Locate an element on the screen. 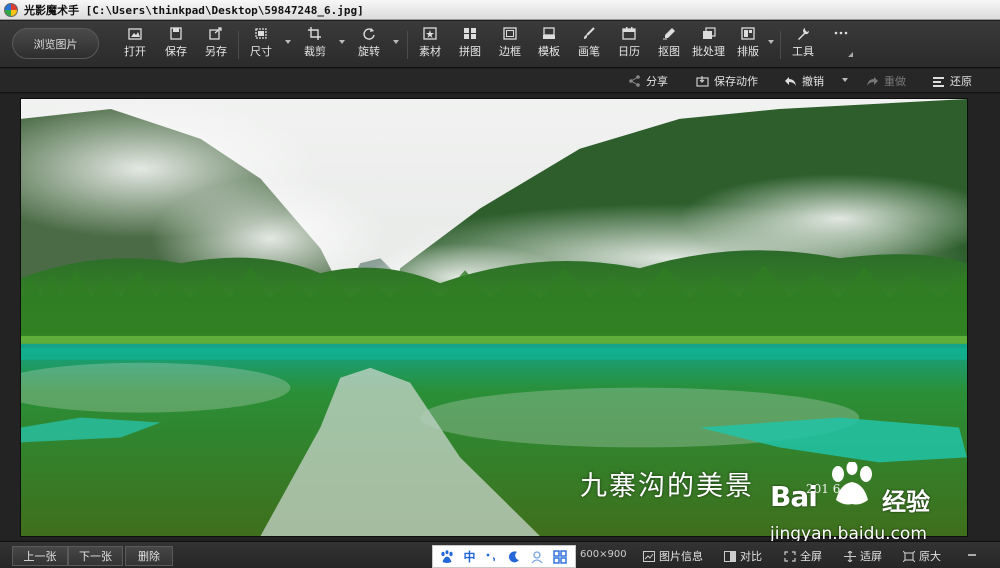 Image resolution: width=1000 pixels, height=568 pixels. save-button: 保存 is located at coordinates (176, 45).